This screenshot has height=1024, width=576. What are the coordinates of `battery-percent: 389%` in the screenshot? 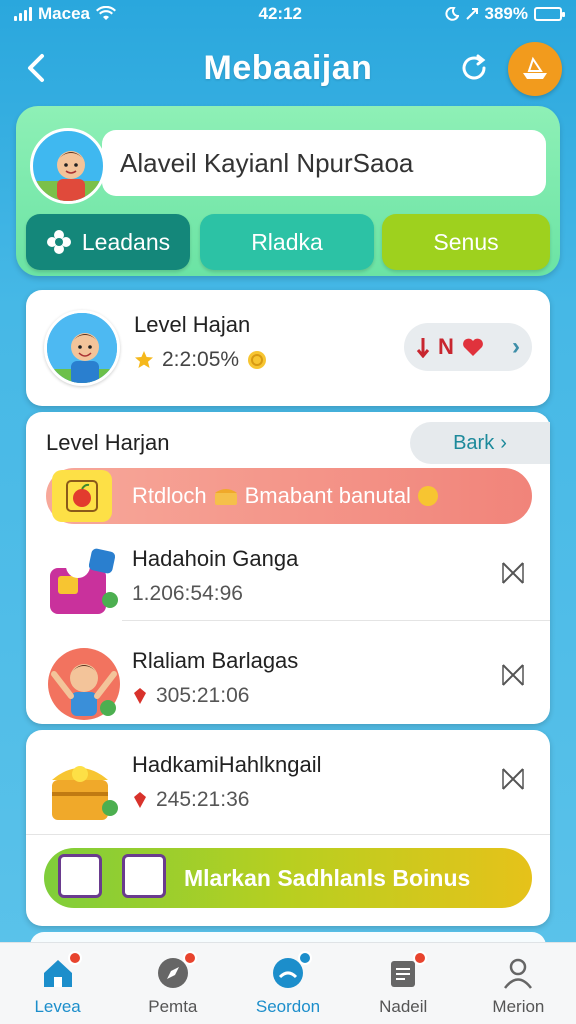 It's located at (506, 13).